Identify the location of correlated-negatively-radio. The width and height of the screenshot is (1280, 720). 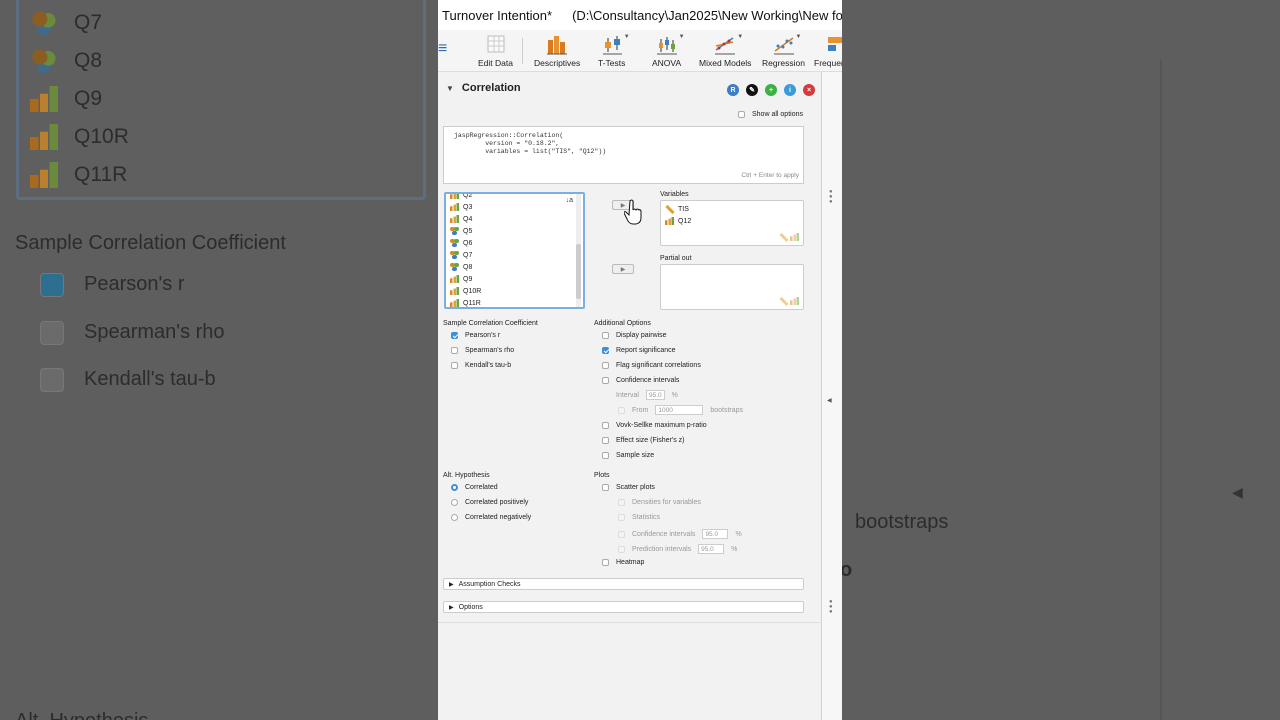
(454, 517).